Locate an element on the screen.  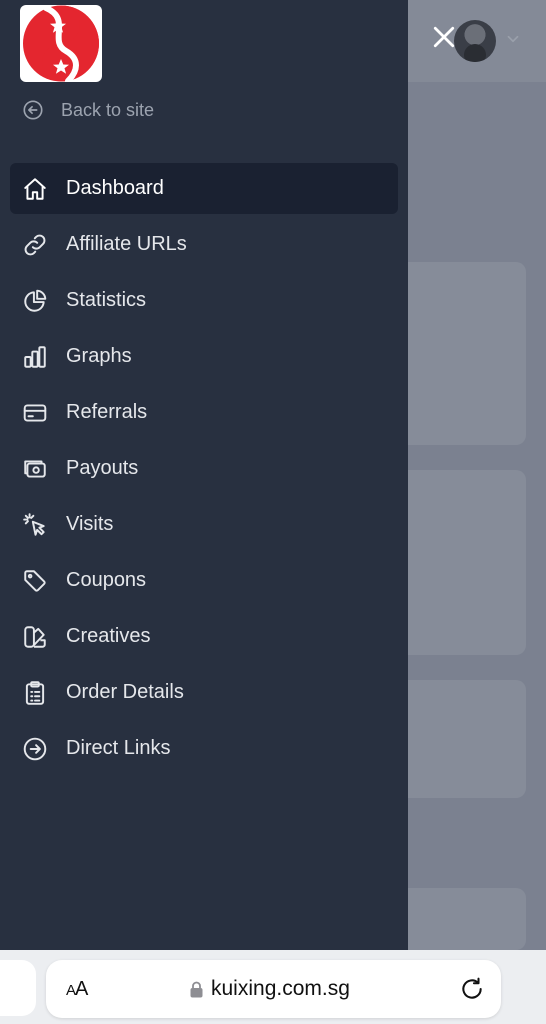
reload-icon is located at coordinates (472, 989).